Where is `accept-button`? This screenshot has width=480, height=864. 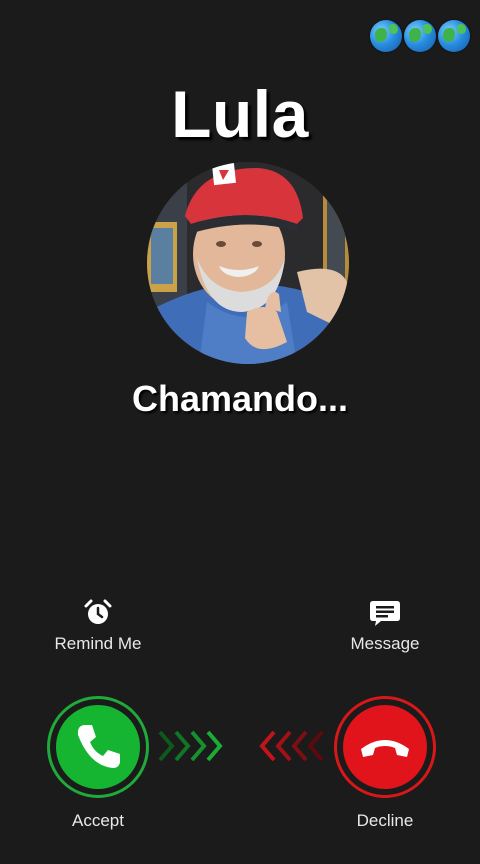 accept-button is located at coordinates (98, 747).